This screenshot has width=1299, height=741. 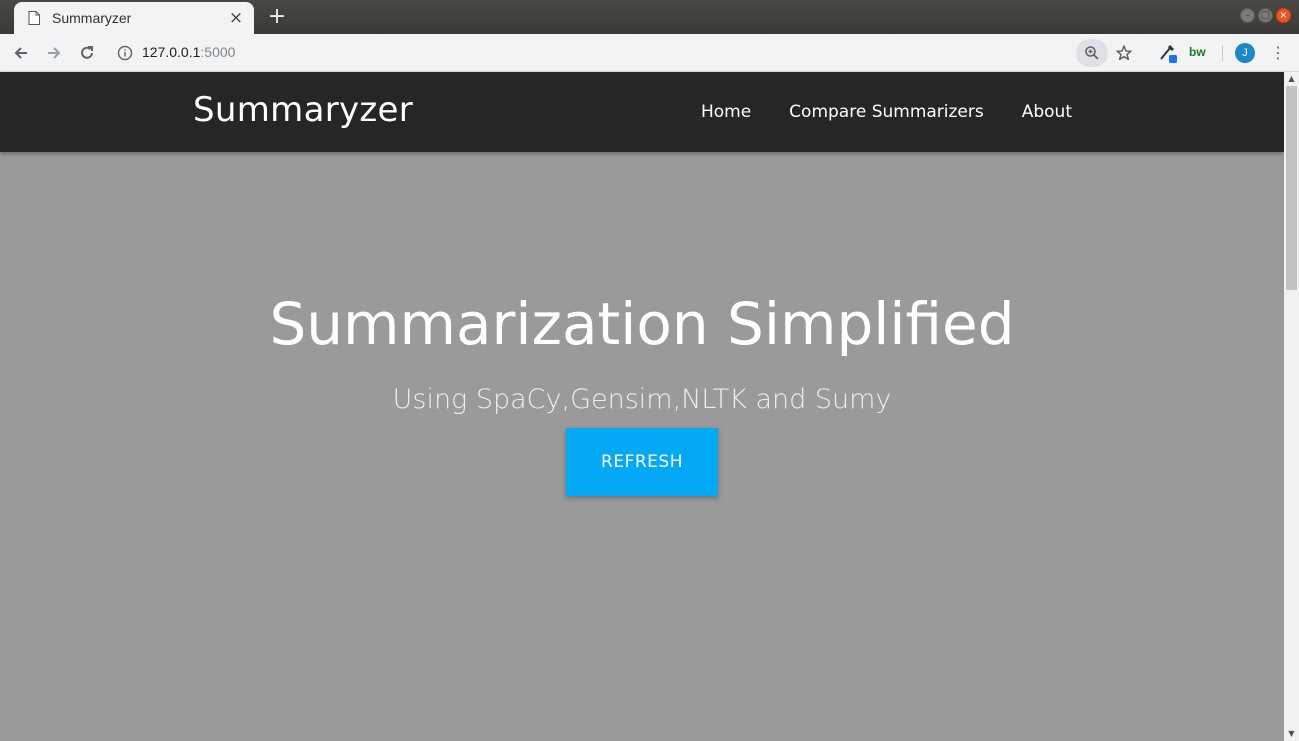 I want to click on menu-icon: ⋮, so click(x=1278, y=53).